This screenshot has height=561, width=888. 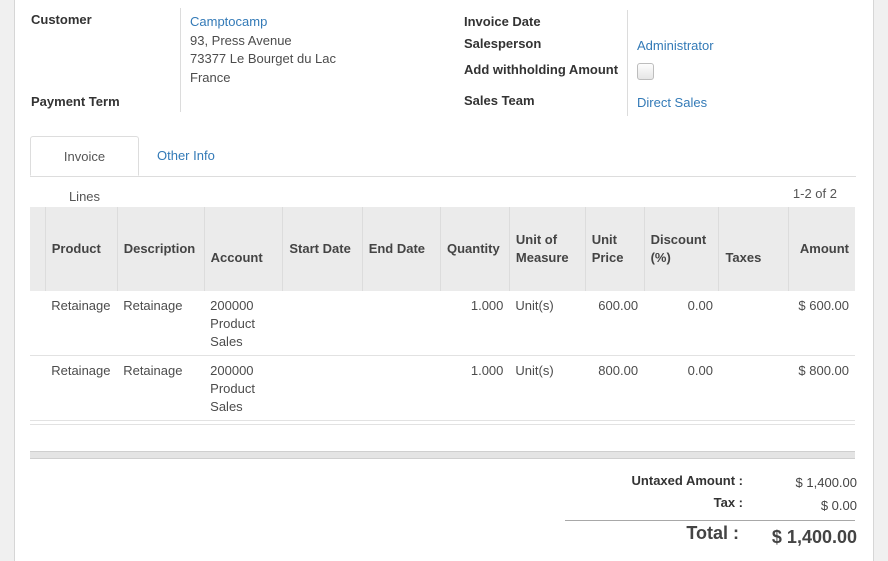 What do you see at coordinates (821, 388) in the screenshot?
I see `cell-amount: $ 800.00` at bounding box center [821, 388].